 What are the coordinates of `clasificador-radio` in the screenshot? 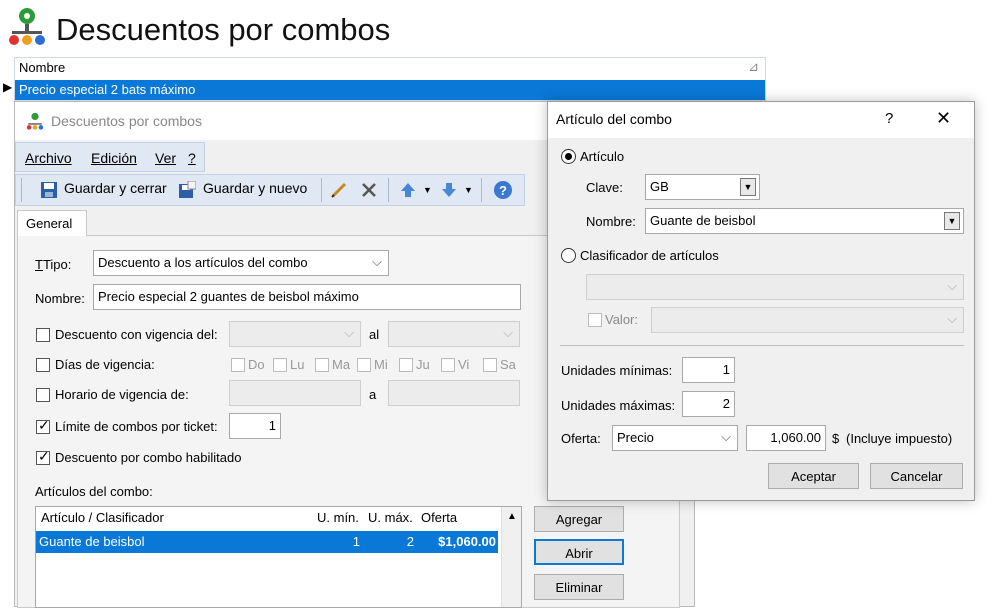 It's located at (568, 255).